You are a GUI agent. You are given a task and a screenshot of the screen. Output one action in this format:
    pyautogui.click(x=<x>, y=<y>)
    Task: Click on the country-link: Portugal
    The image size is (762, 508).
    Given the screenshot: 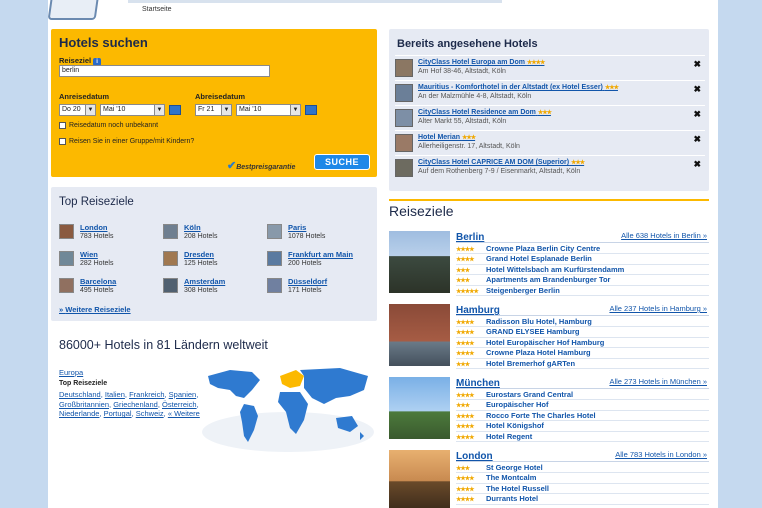 What is the action you would take?
    pyautogui.click(x=118, y=413)
    